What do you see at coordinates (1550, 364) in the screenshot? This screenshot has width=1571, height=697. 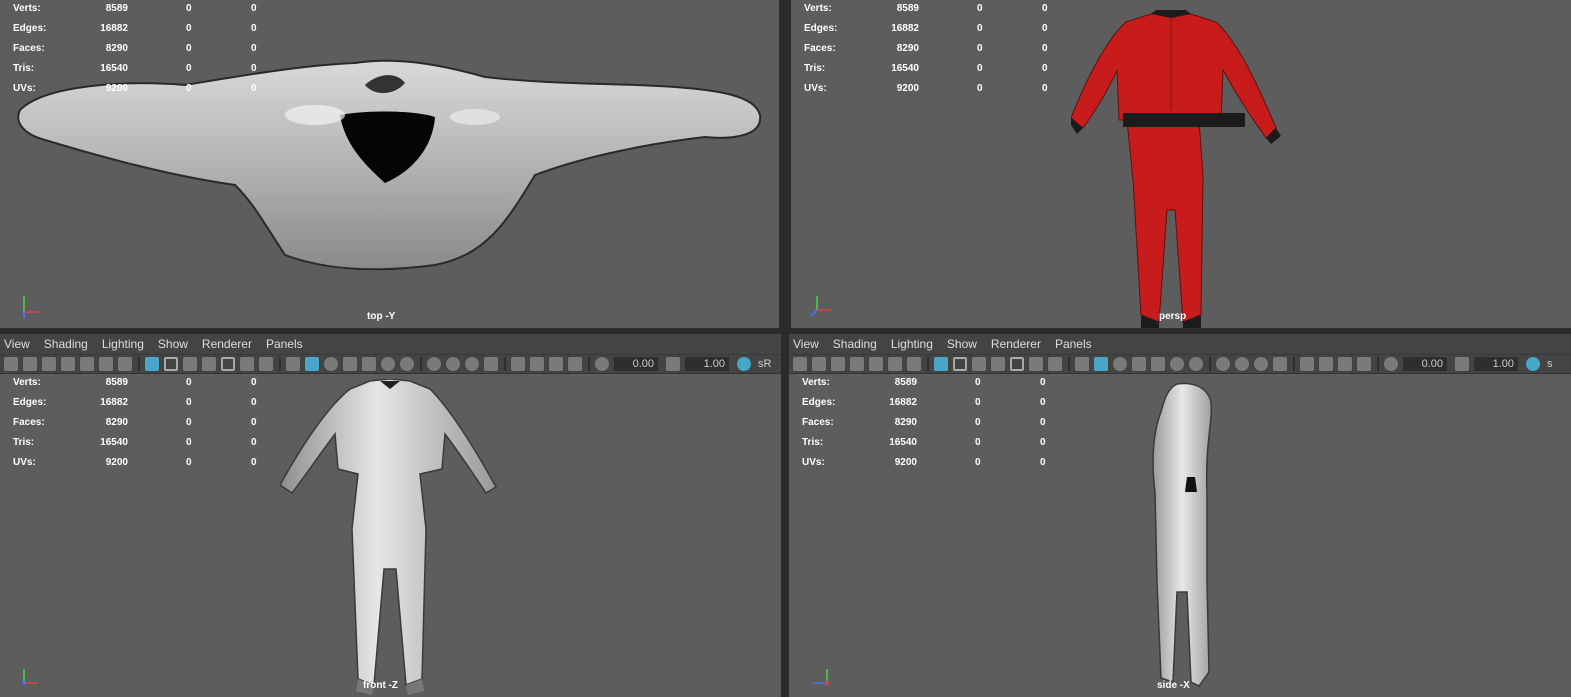 I see `view-transform-label: s` at bounding box center [1550, 364].